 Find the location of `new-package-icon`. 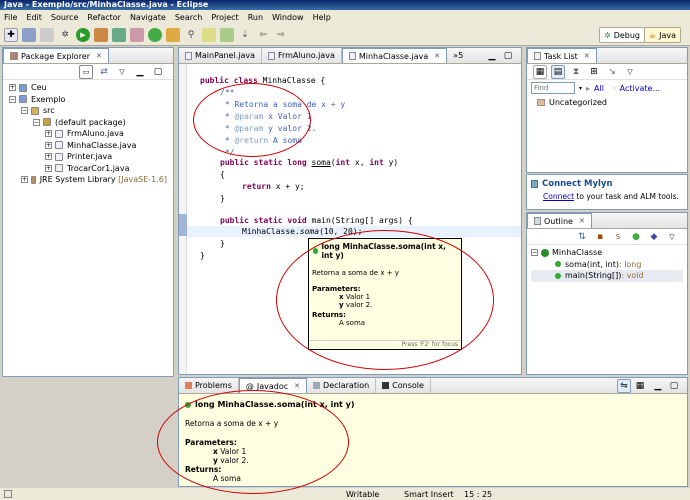

new-package-icon is located at coordinates (137, 34).